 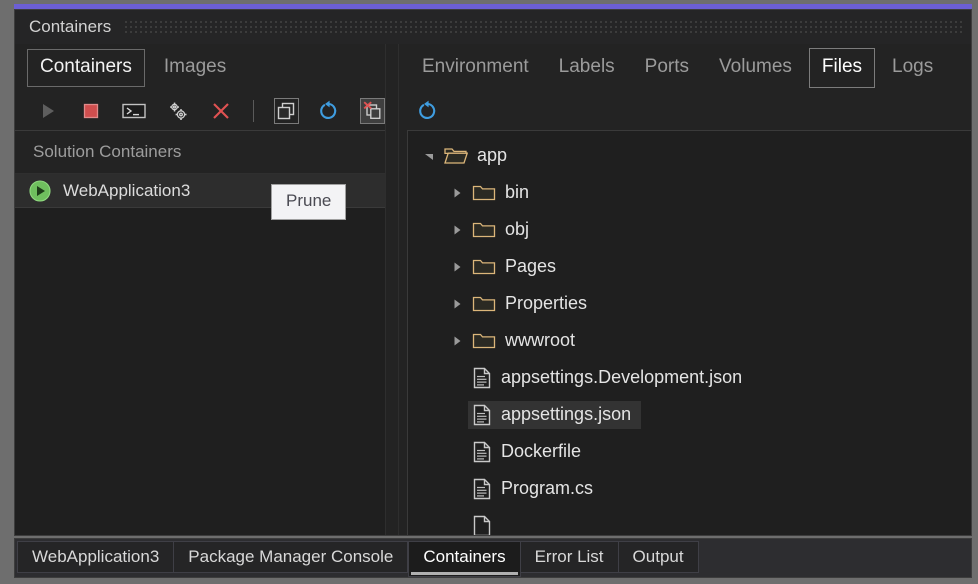 What do you see at coordinates (689, 451) in the screenshot?
I see `tree-item-dockerfile: Dockerfile` at bounding box center [689, 451].